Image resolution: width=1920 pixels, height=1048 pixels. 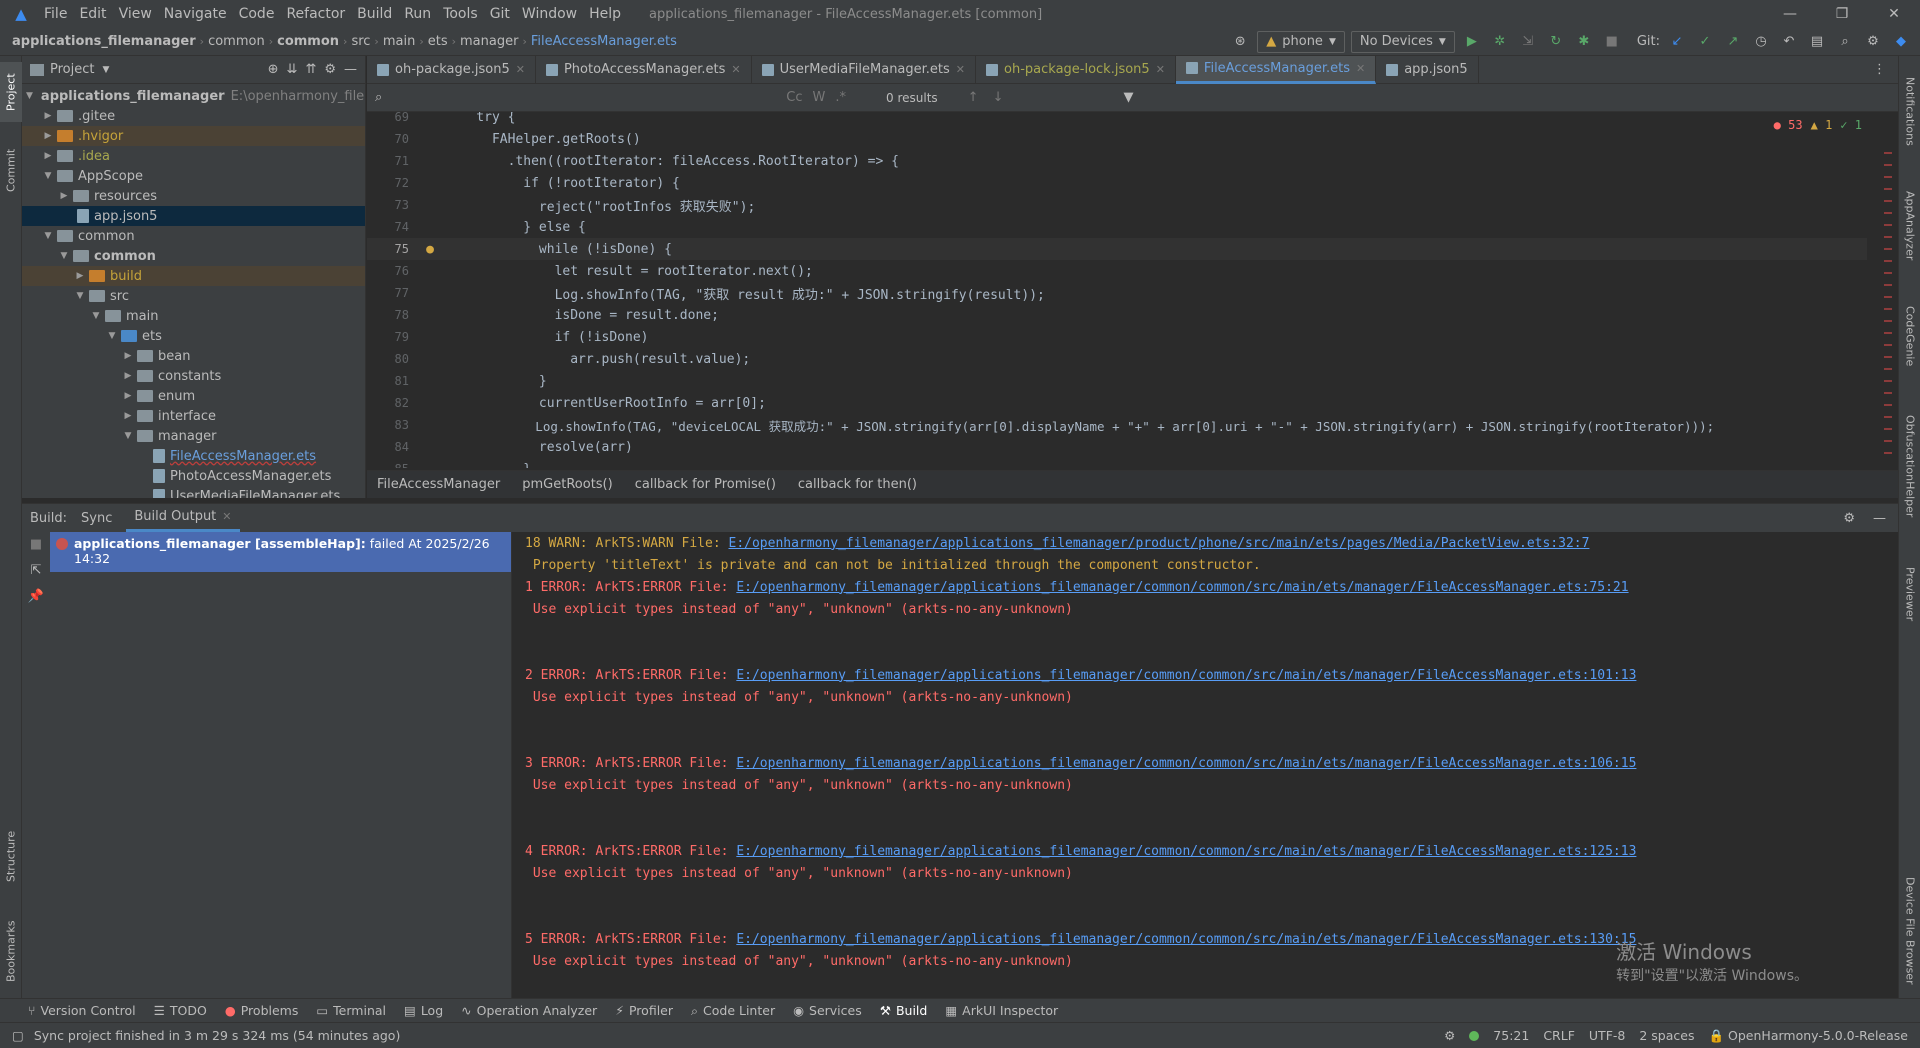 I want to click on code-breadcrumb-promise: callback for Promise(), so click(x=705, y=484).